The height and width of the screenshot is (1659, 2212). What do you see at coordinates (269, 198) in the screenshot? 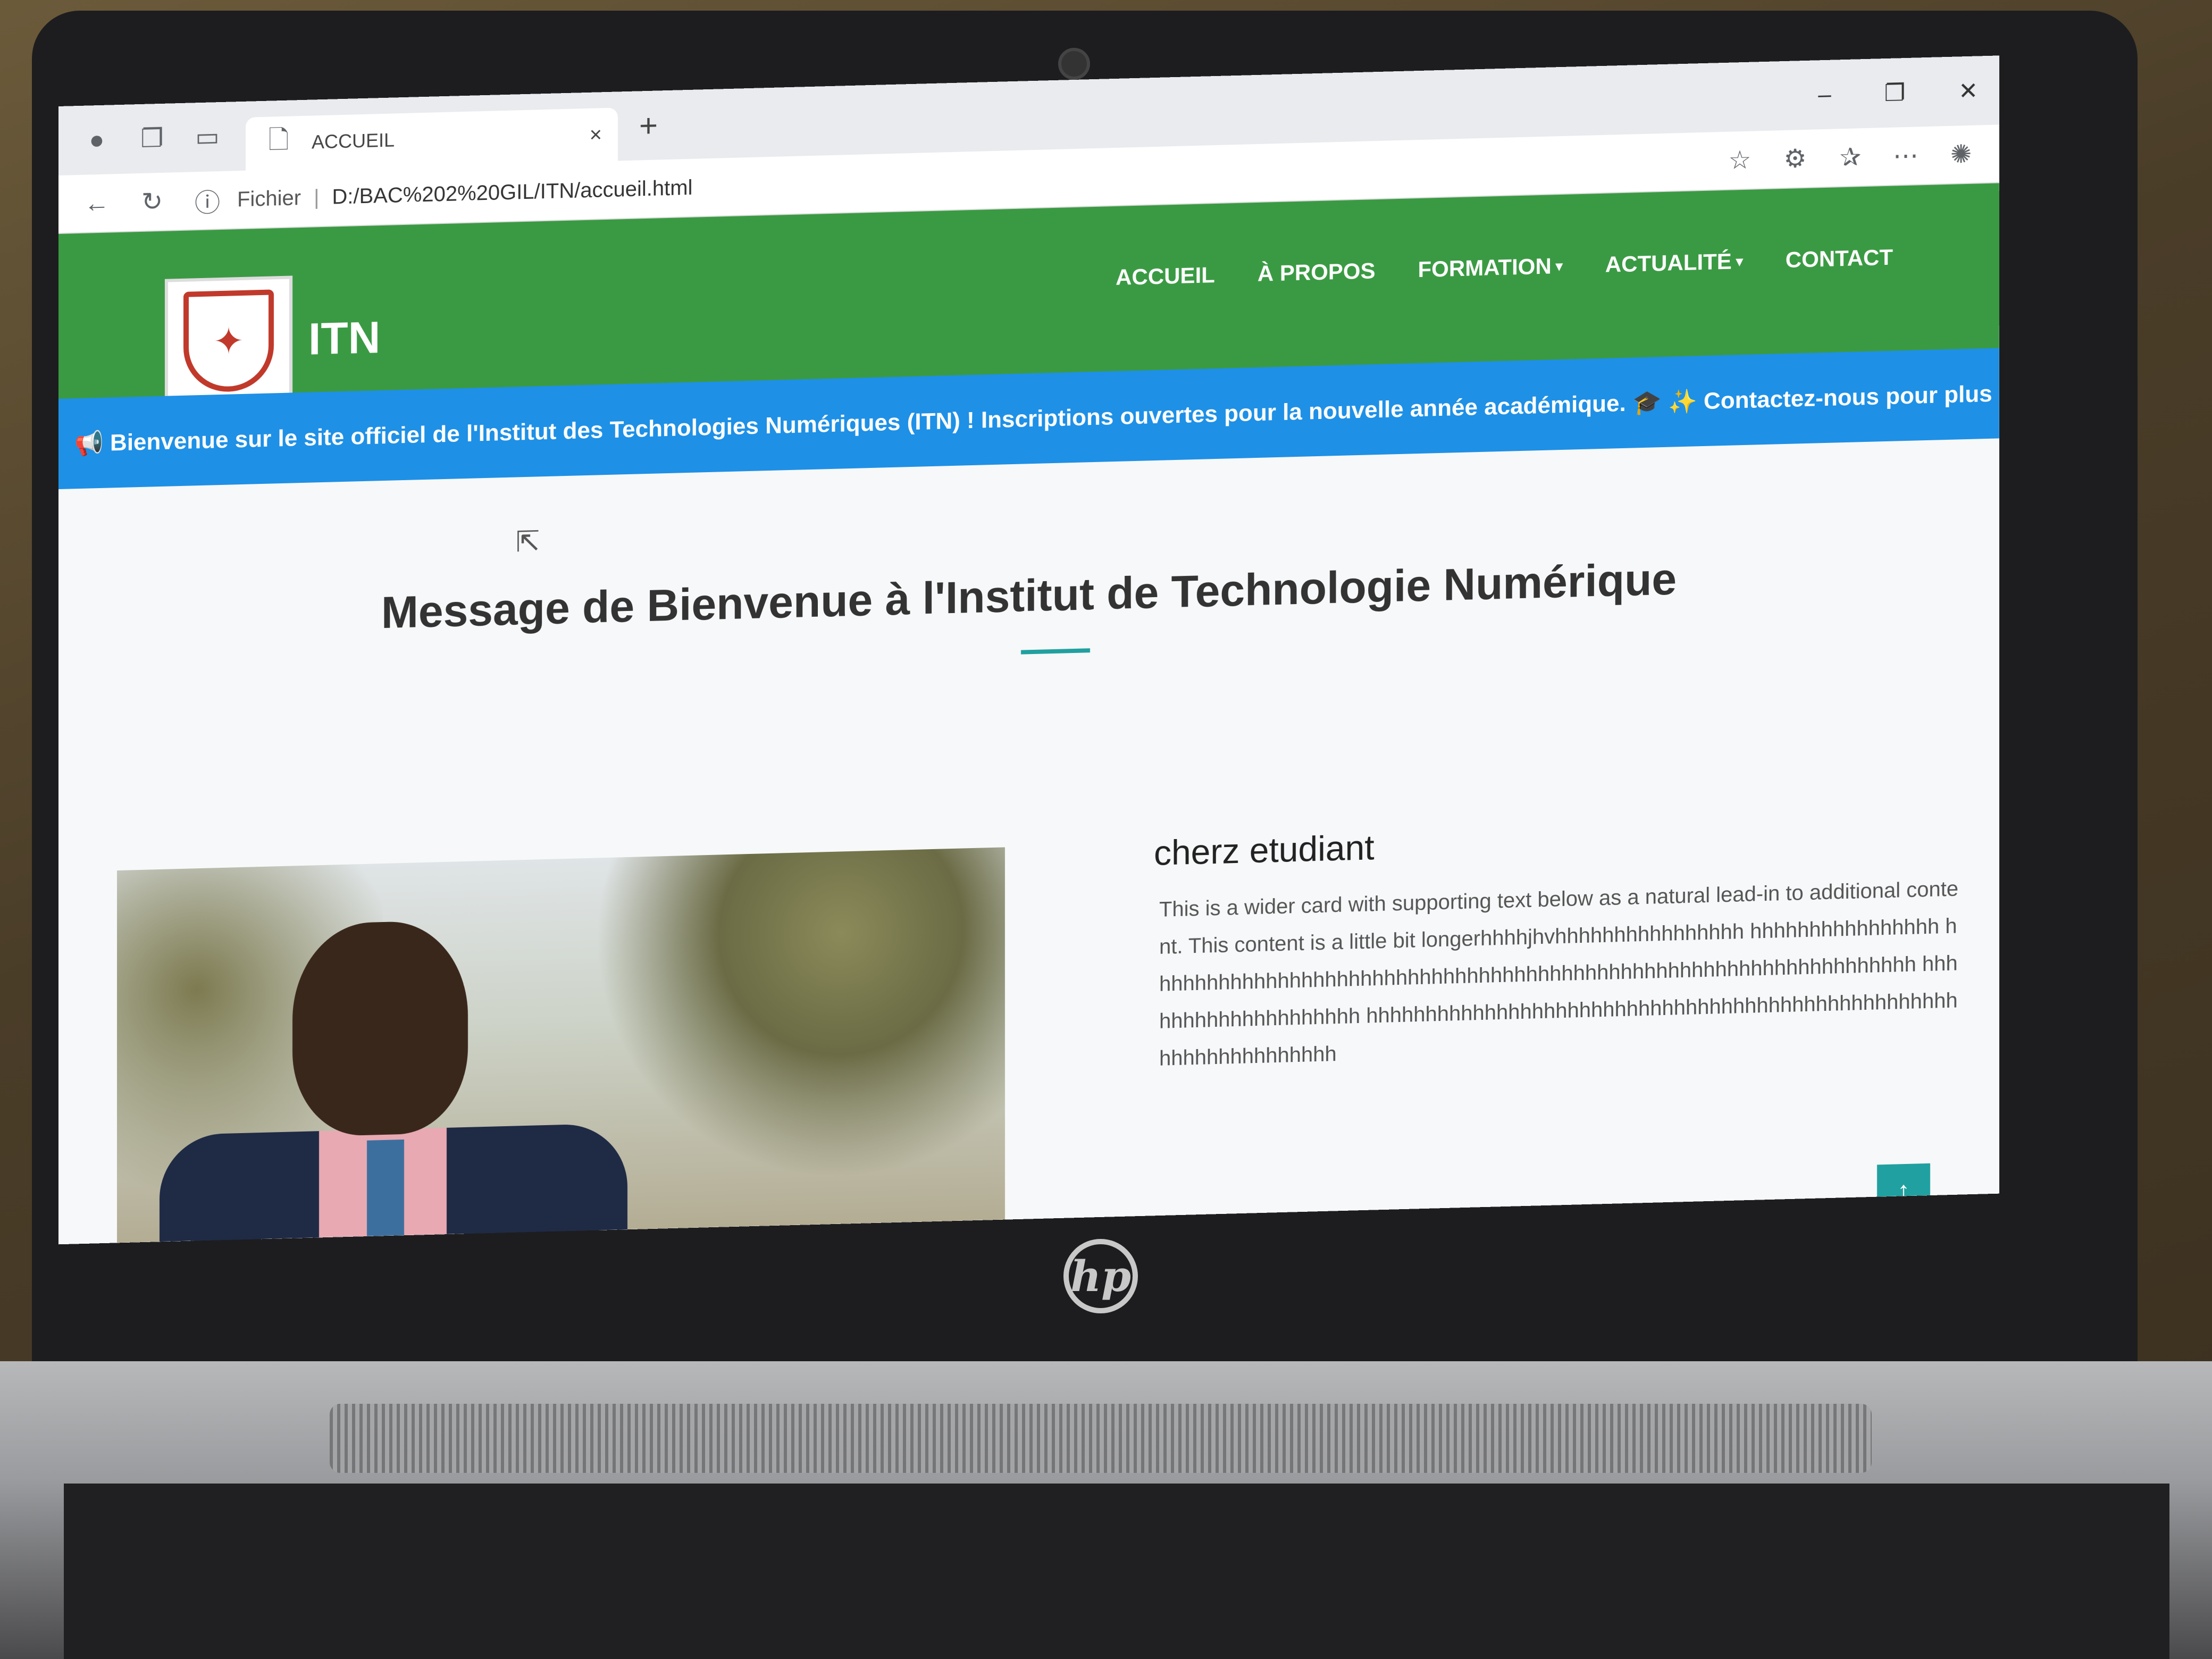
I see `scheme-label: Fichier` at bounding box center [269, 198].